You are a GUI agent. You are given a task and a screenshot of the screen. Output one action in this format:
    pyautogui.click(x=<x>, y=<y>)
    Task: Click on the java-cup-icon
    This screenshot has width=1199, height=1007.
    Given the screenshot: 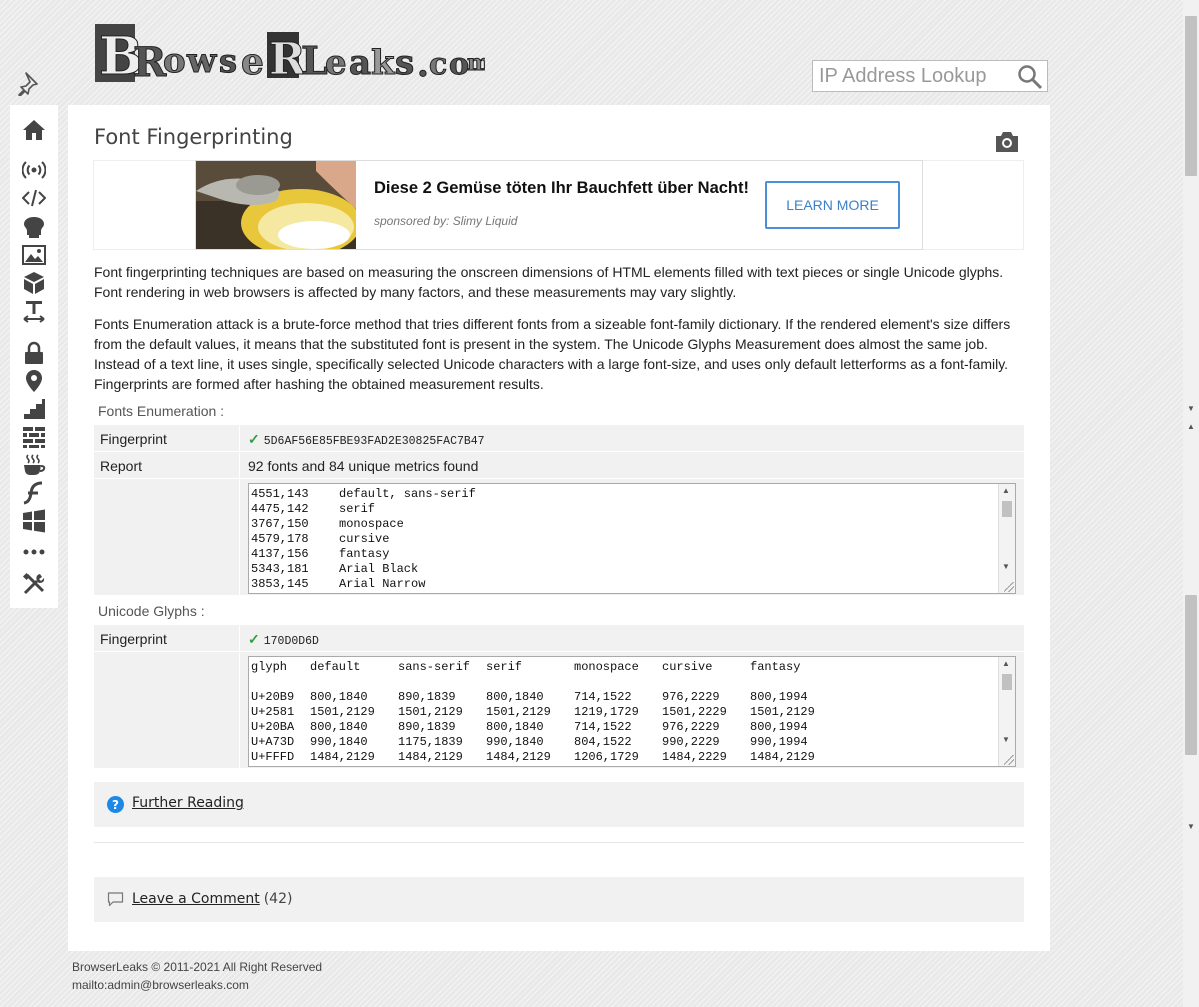 What is the action you would take?
    pyautogui.click(x=34, y=465)
    